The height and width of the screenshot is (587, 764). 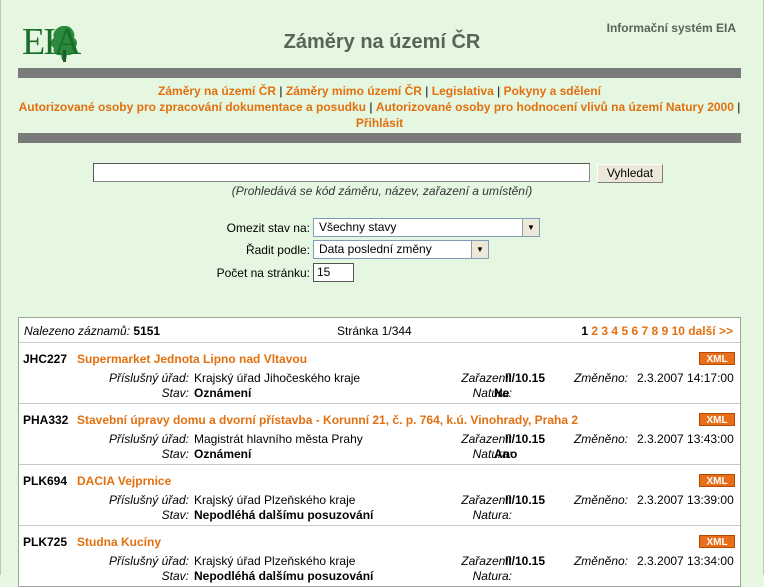 What do you see at coordinates (463, 91) in the screenshot?
I see `menu-legislativa: Legislativa` at bounding box center [463, 91].